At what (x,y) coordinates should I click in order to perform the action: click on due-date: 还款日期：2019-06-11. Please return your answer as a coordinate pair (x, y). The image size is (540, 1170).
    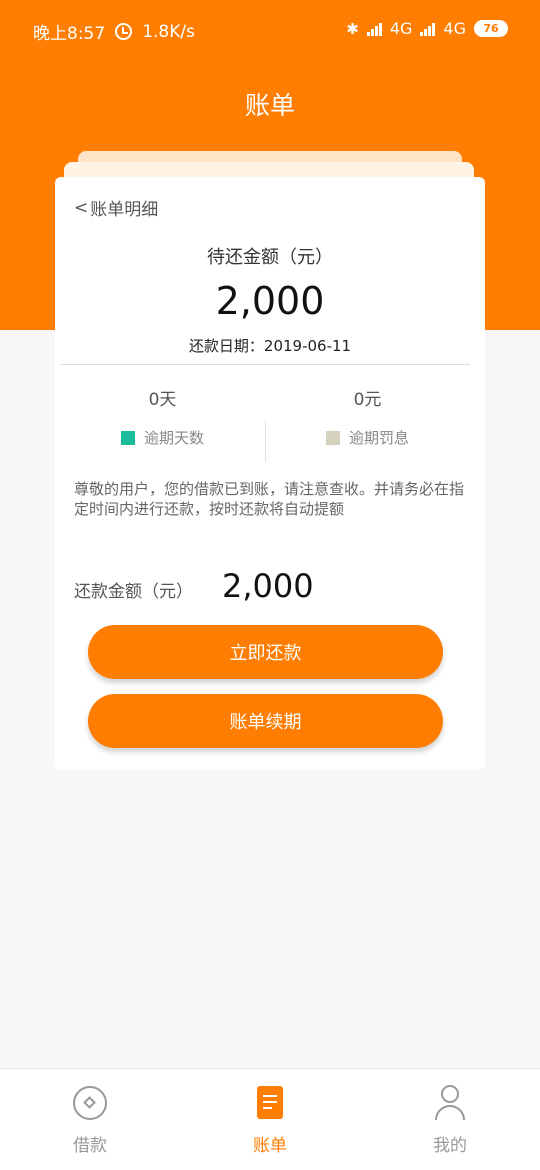
    Looking at the image, I should click on (270, 346).